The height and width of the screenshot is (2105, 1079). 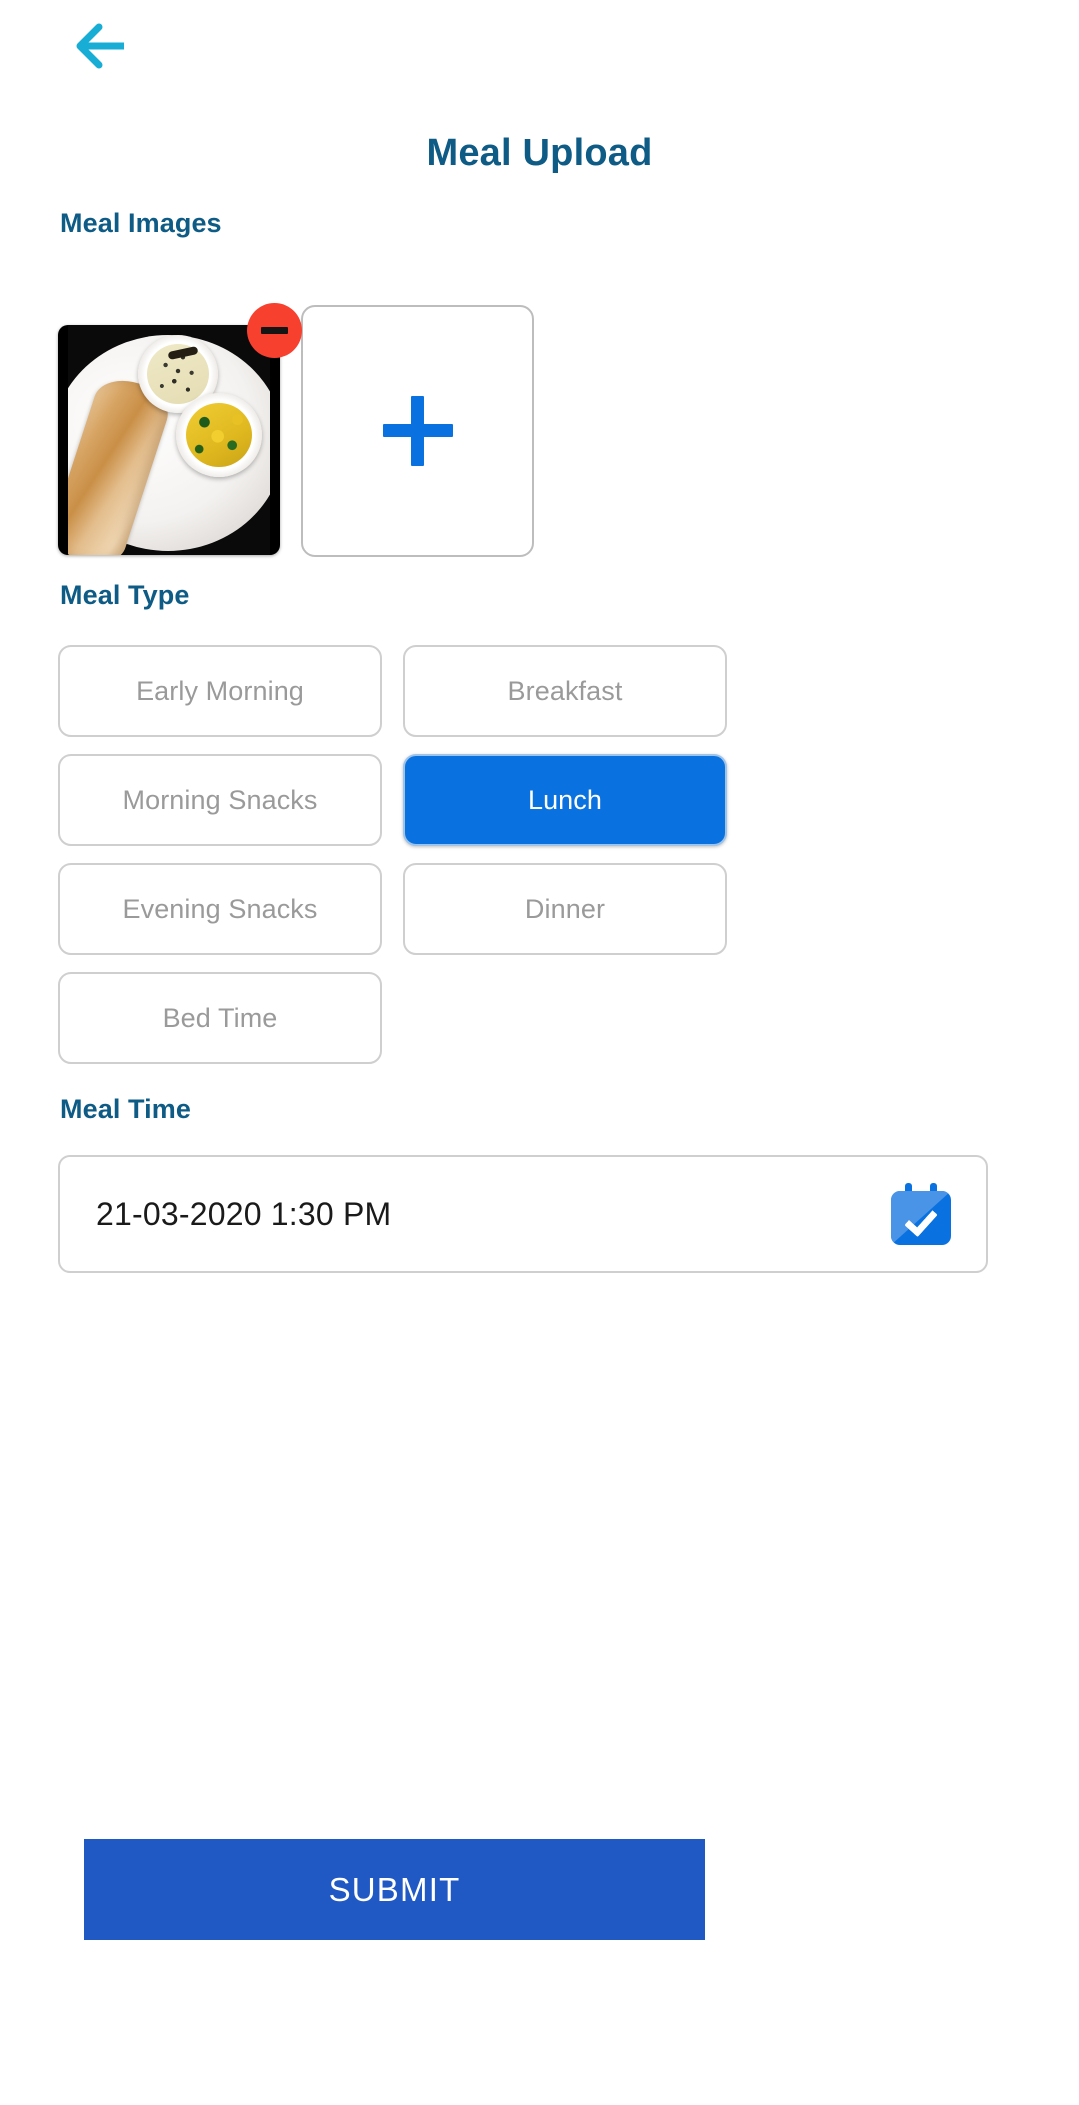 I want to click on minus-circle-remove-icon, so click(x=274, y=330).